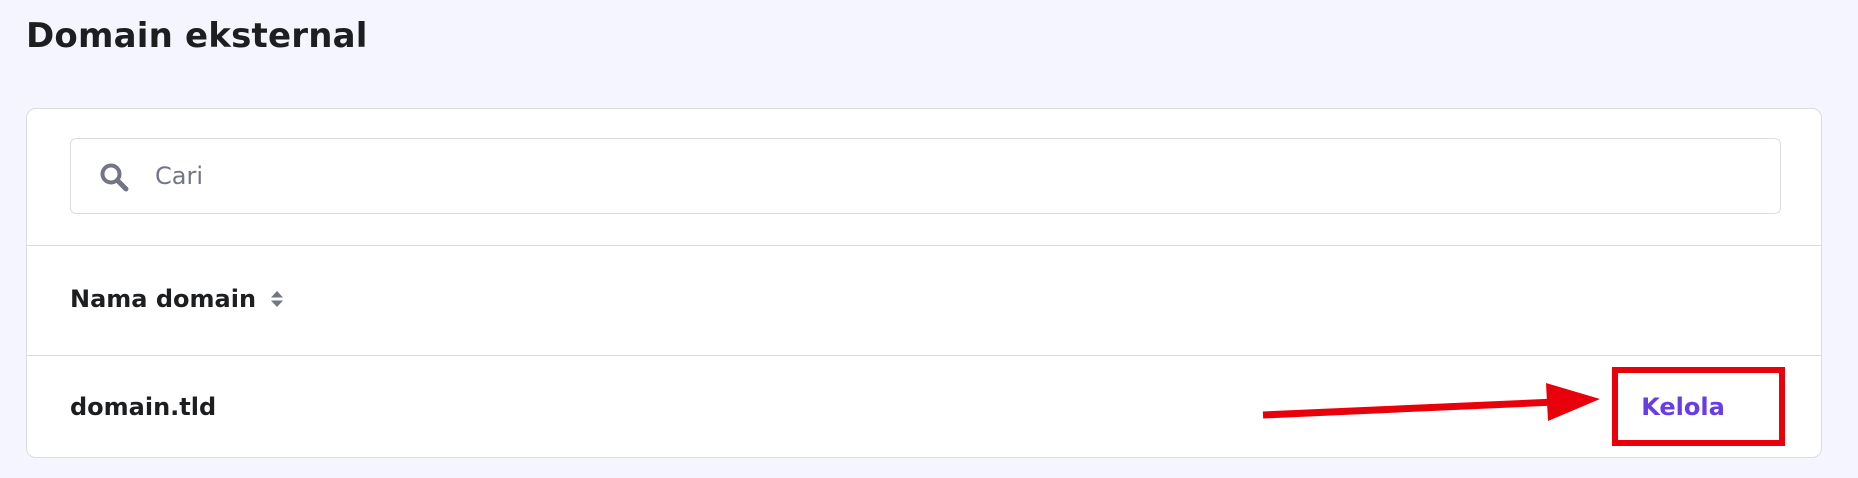  Describe the element at coordinates (955, 176) in the screenshot. I see `search-input` at that location.